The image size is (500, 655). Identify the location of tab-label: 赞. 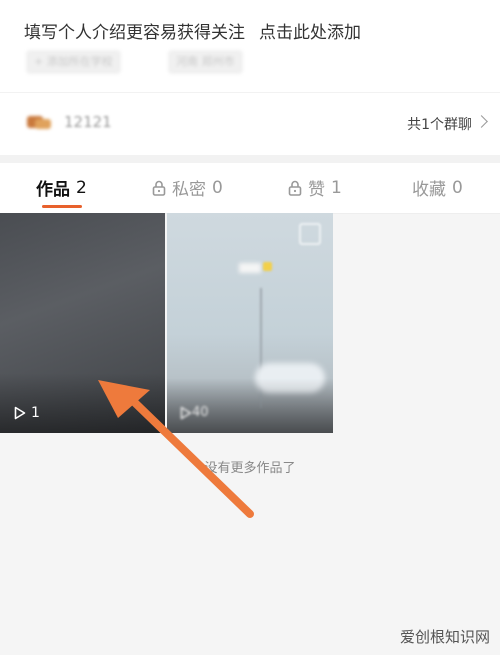
(316, 190).